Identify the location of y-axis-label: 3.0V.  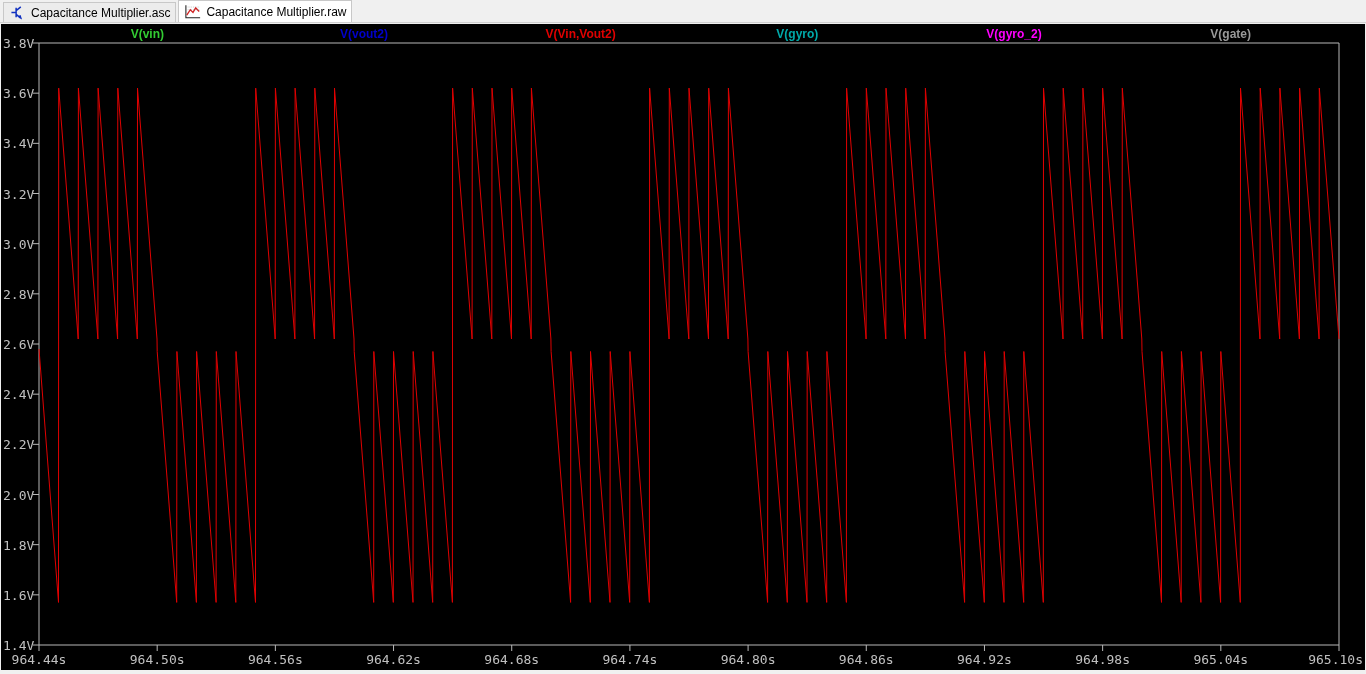
(19, 244).